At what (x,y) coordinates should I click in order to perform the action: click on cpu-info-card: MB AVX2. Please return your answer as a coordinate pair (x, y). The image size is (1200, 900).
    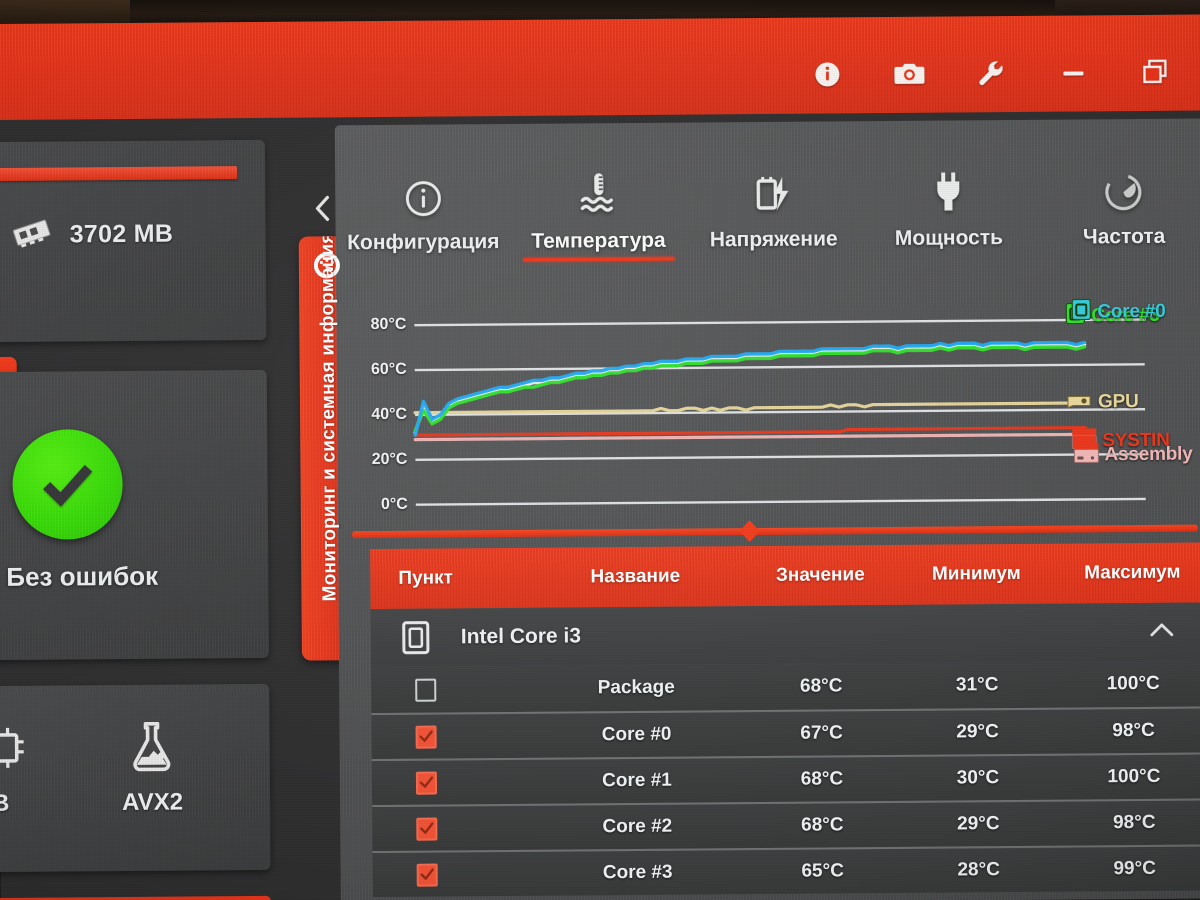
    Looking at the image, I should click on (135, 778).